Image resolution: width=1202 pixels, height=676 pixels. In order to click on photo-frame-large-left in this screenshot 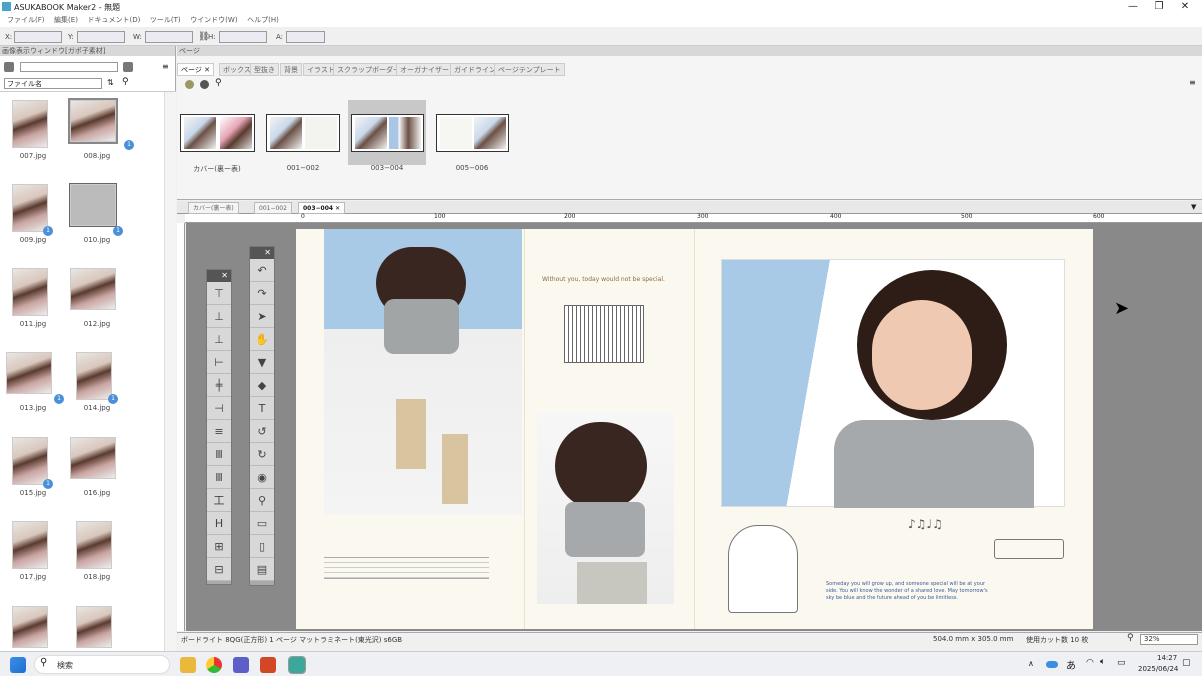, I will do `click(423, 372)`.